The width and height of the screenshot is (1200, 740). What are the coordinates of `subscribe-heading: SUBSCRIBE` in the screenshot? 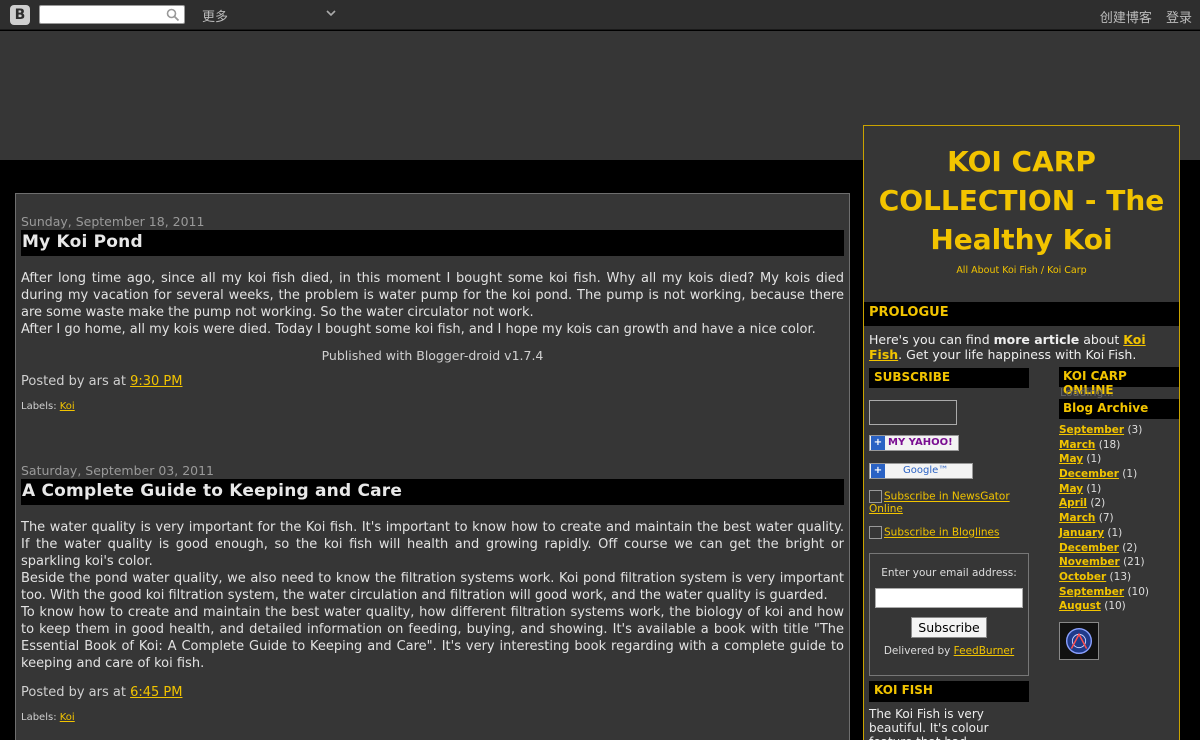 It's located at (949, 378).